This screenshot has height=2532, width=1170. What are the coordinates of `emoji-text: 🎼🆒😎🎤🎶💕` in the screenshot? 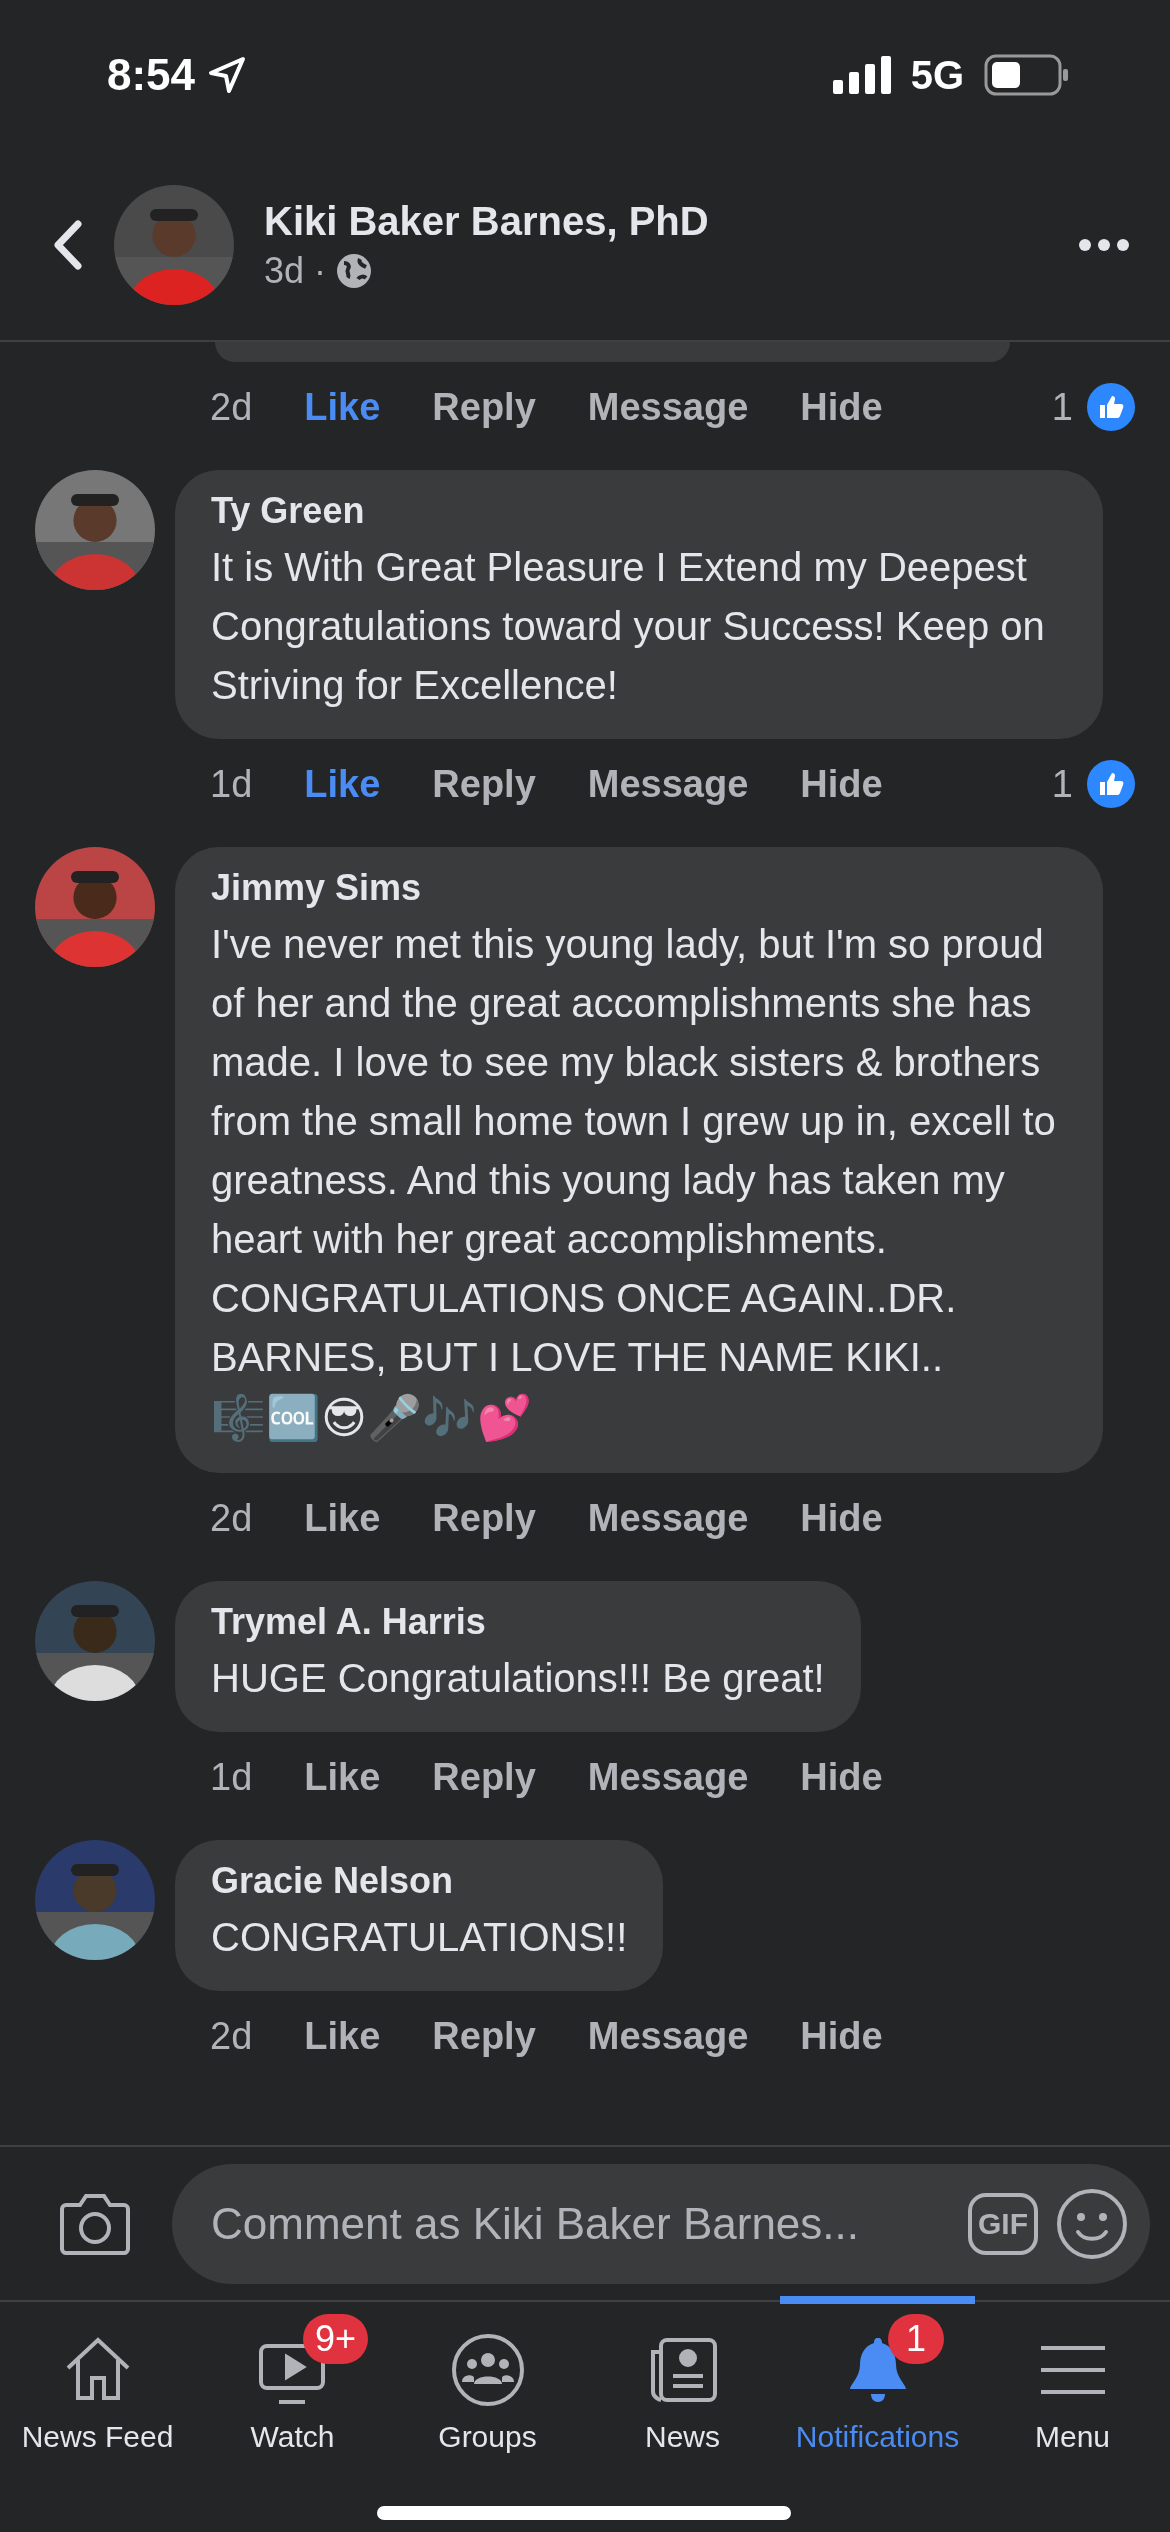 It's located at (372, 1418).